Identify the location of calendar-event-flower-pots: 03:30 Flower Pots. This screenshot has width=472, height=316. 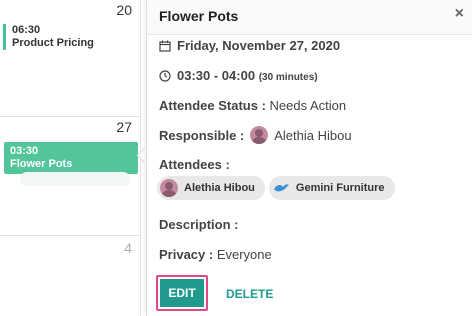
(71, 158).